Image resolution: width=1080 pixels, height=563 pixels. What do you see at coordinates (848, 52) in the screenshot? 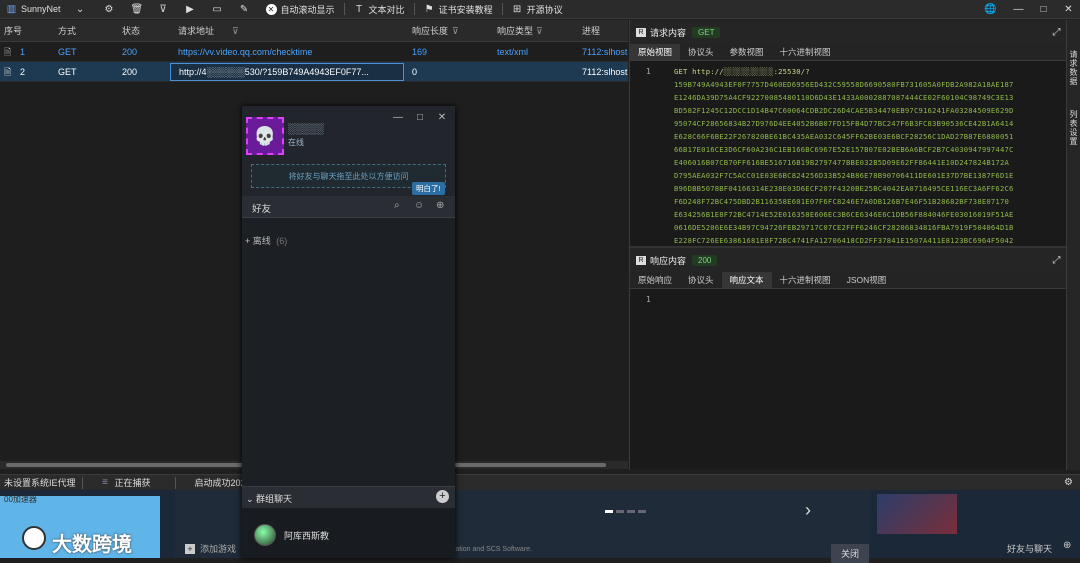
I see `request-tabs: 原始视图 协议头 参数视图 十六进制视图` at bounding box center [848, 52].